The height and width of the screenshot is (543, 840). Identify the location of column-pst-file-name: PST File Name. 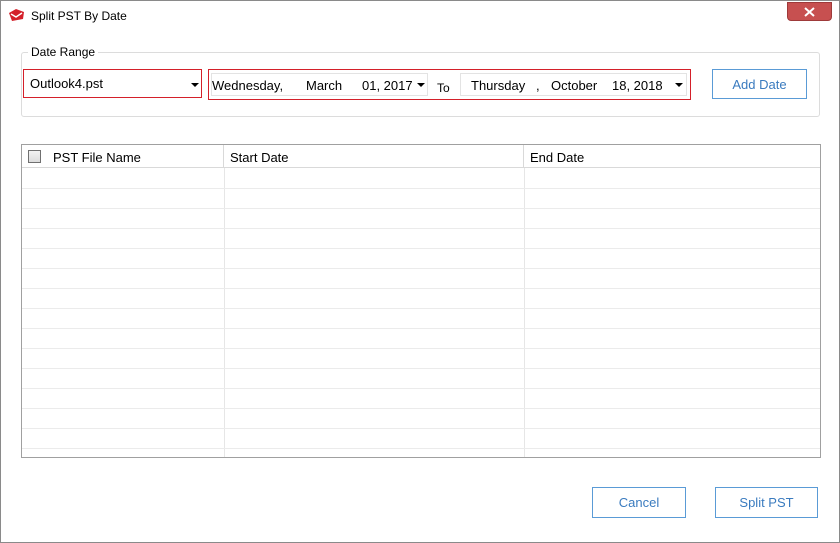
(123, 156).